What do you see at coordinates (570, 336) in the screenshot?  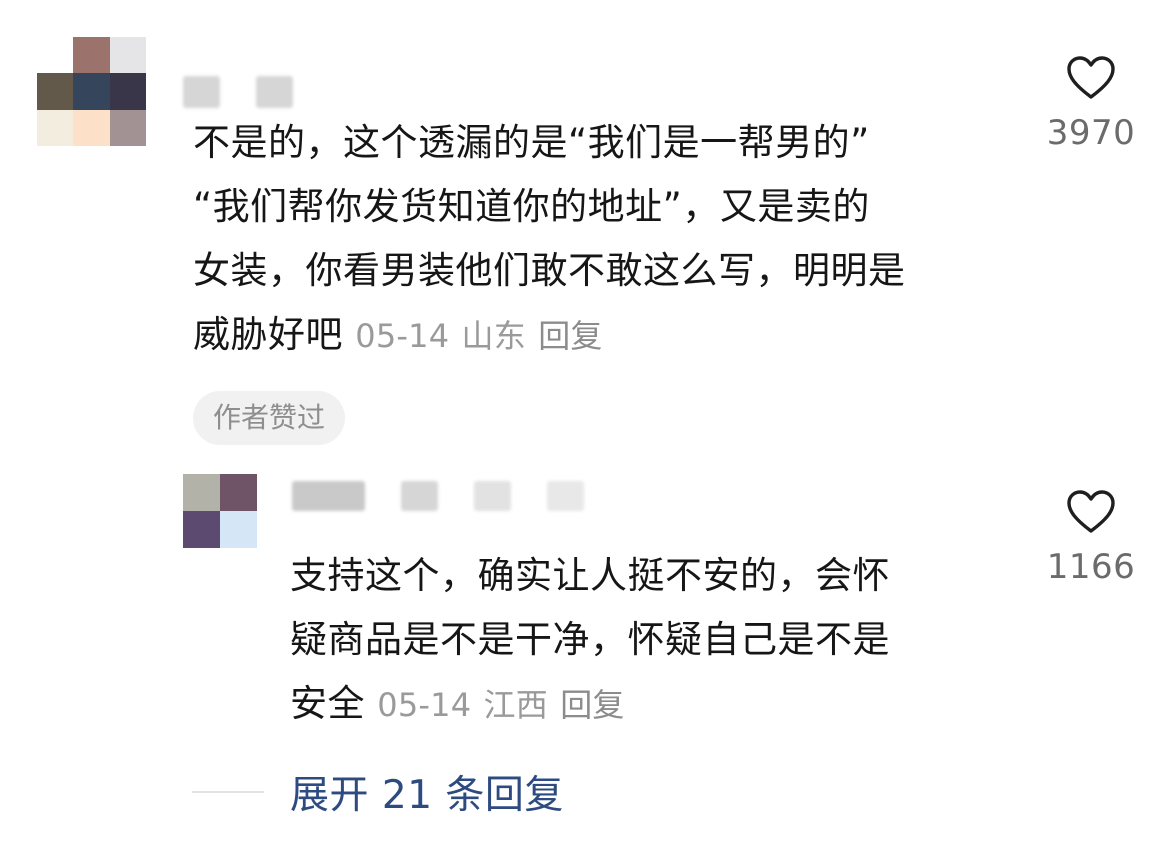 I see `reply-button: 回复` at bounding box center [570, 336].